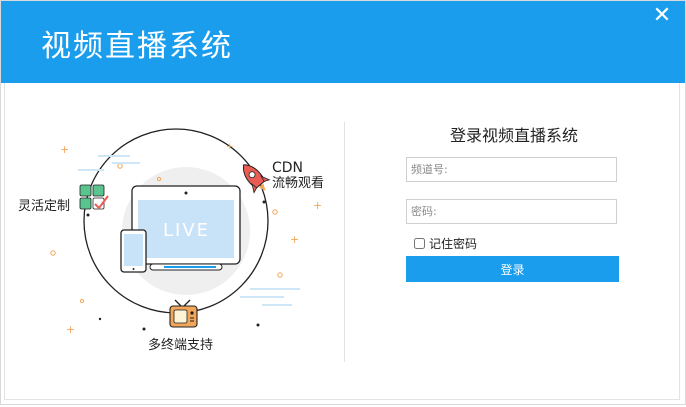 The height and width of the screenshot is (407, 686). Describe the element at coordinates (662, 16) in the screenshot. I see `close-icon: ✕` at that location.